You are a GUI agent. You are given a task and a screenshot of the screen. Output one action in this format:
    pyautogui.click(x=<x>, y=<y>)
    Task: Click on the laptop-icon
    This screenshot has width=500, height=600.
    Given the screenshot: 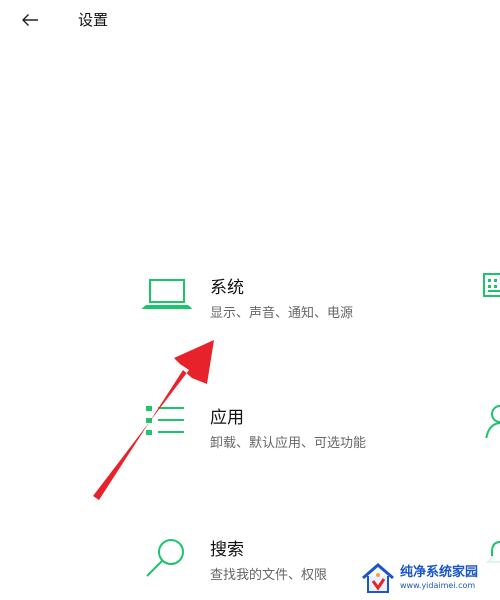 What is the action you would take?
    pyautogui.click(x=167, y=294)
    